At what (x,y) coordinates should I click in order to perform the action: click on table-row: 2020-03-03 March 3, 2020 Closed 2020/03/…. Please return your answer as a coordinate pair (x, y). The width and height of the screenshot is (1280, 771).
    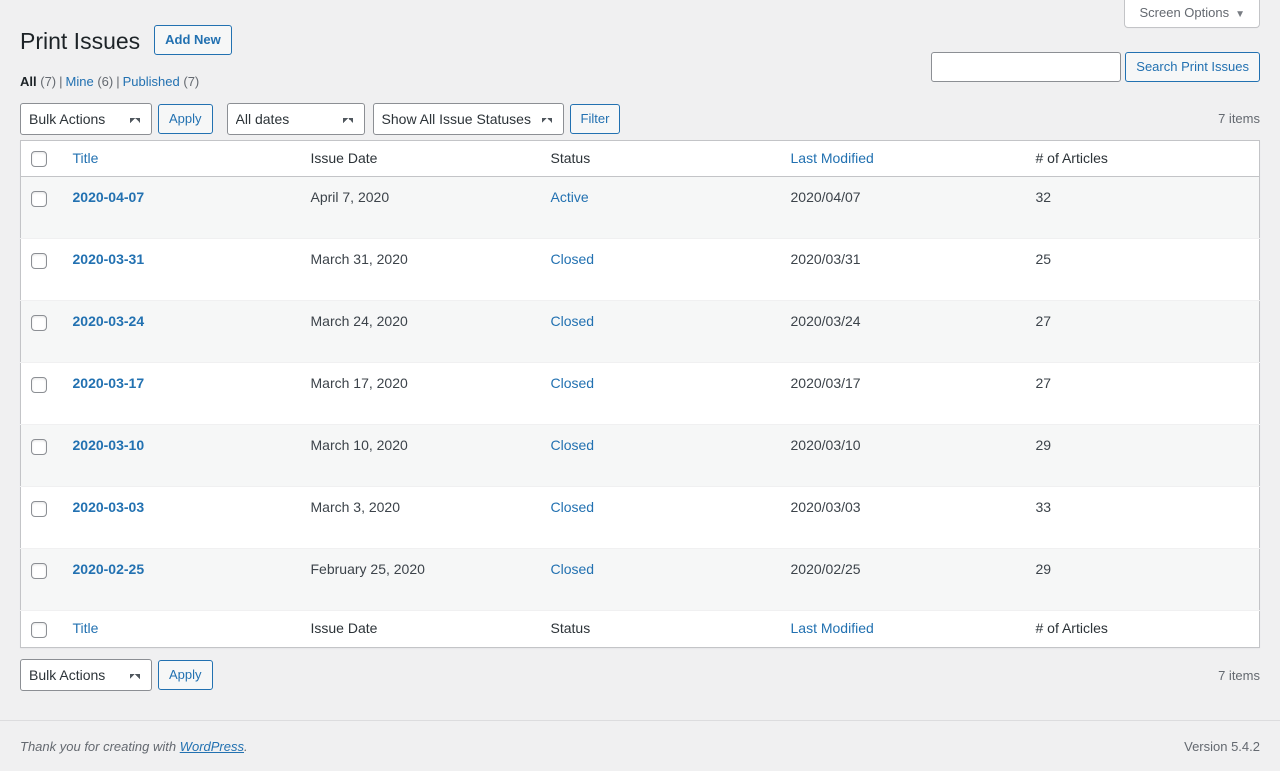
    Looking at the image, I should click on (640, 518).